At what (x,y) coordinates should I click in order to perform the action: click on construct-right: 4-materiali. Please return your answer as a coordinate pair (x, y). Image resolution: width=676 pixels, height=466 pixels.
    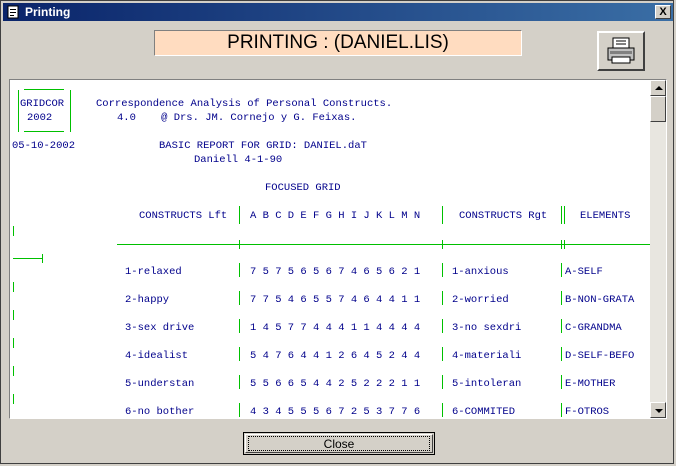
    Looking at the image, I should click on (487, 356).